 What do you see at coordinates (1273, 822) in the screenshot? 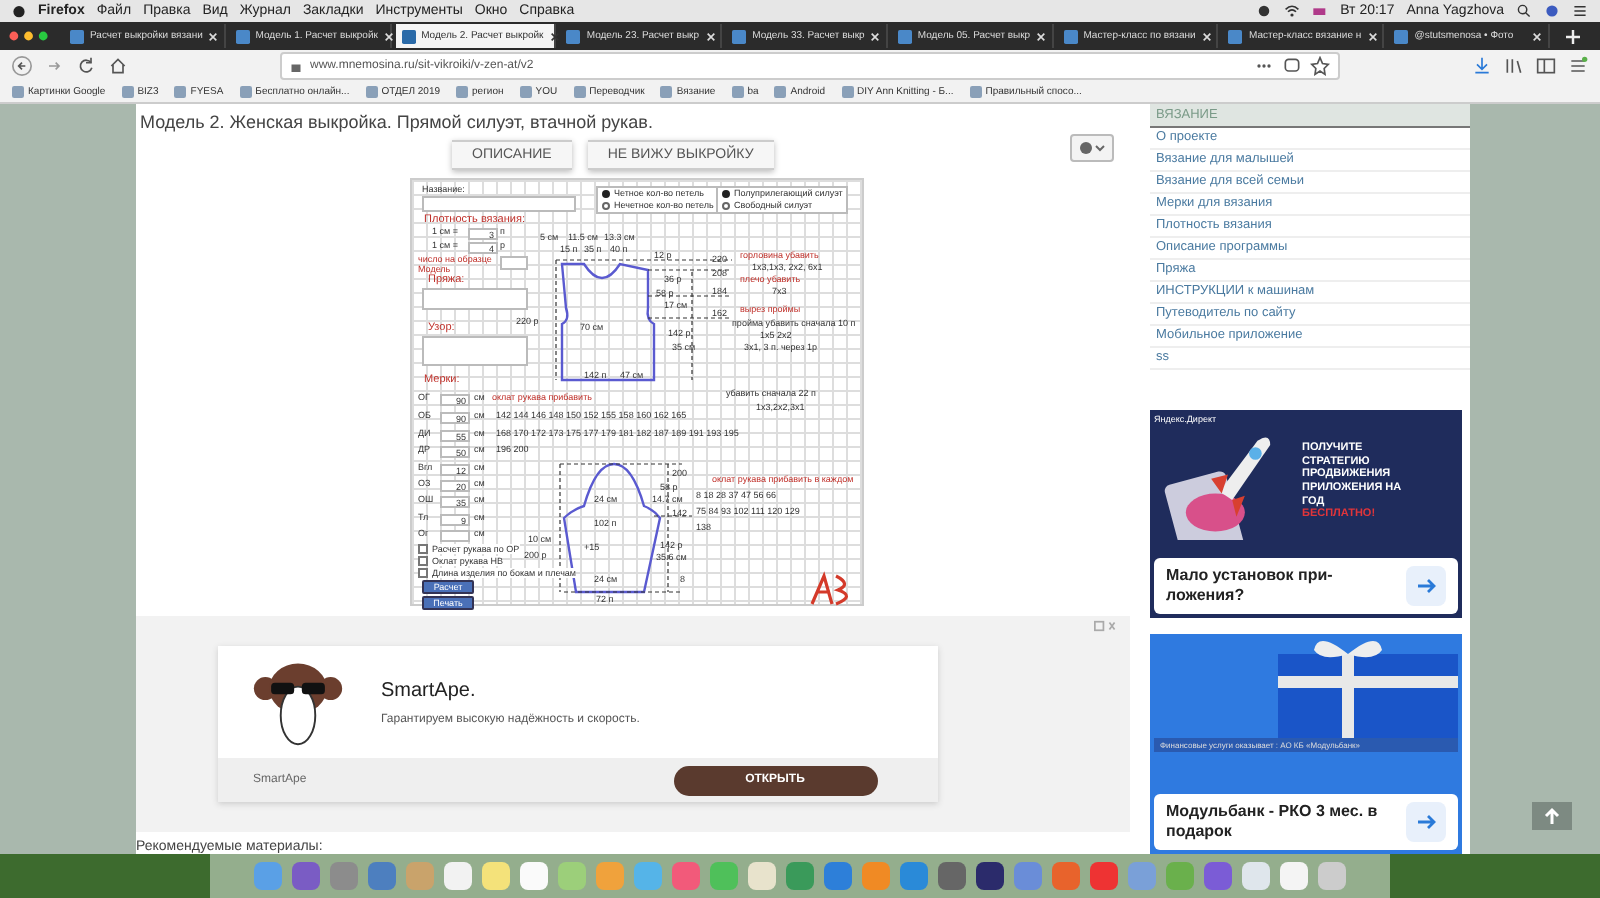
I see `ad-text: Модульбанк - РКО 3 мес. в подарок` at bounding box center [1273, 822].